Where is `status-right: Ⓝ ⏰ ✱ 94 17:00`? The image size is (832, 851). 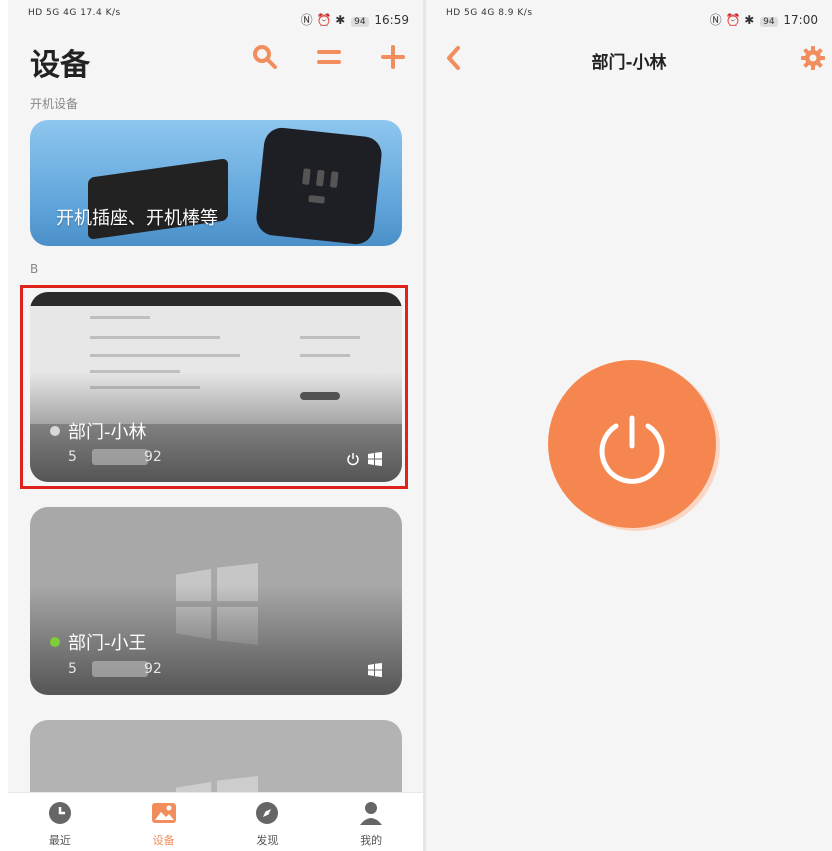 status-right: Ⓝ ⏰ ✱ 94 17:00 is located at coordinates (764, 19).